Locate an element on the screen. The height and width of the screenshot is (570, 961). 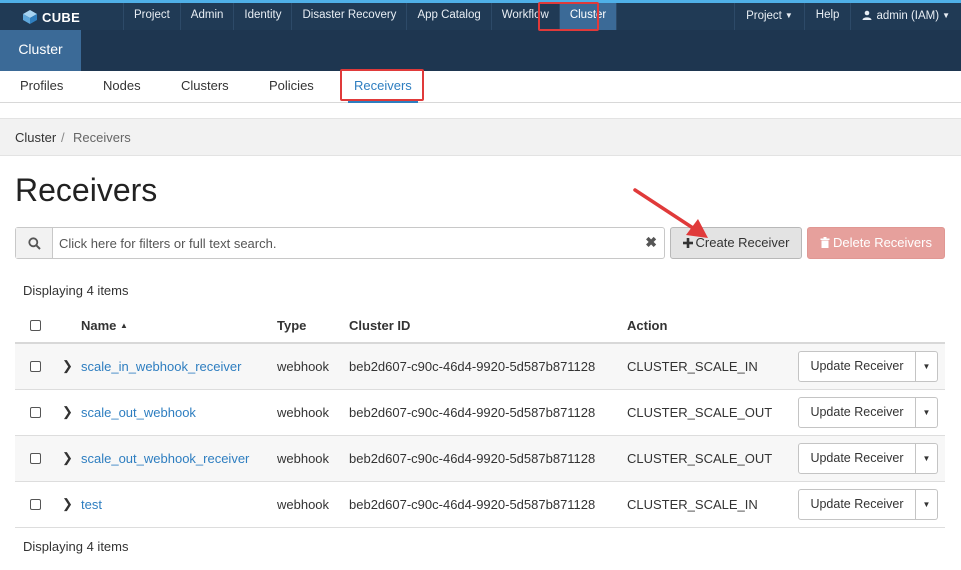
breadcrumb-cluster: Cluster is located at coordinates (35, 137).